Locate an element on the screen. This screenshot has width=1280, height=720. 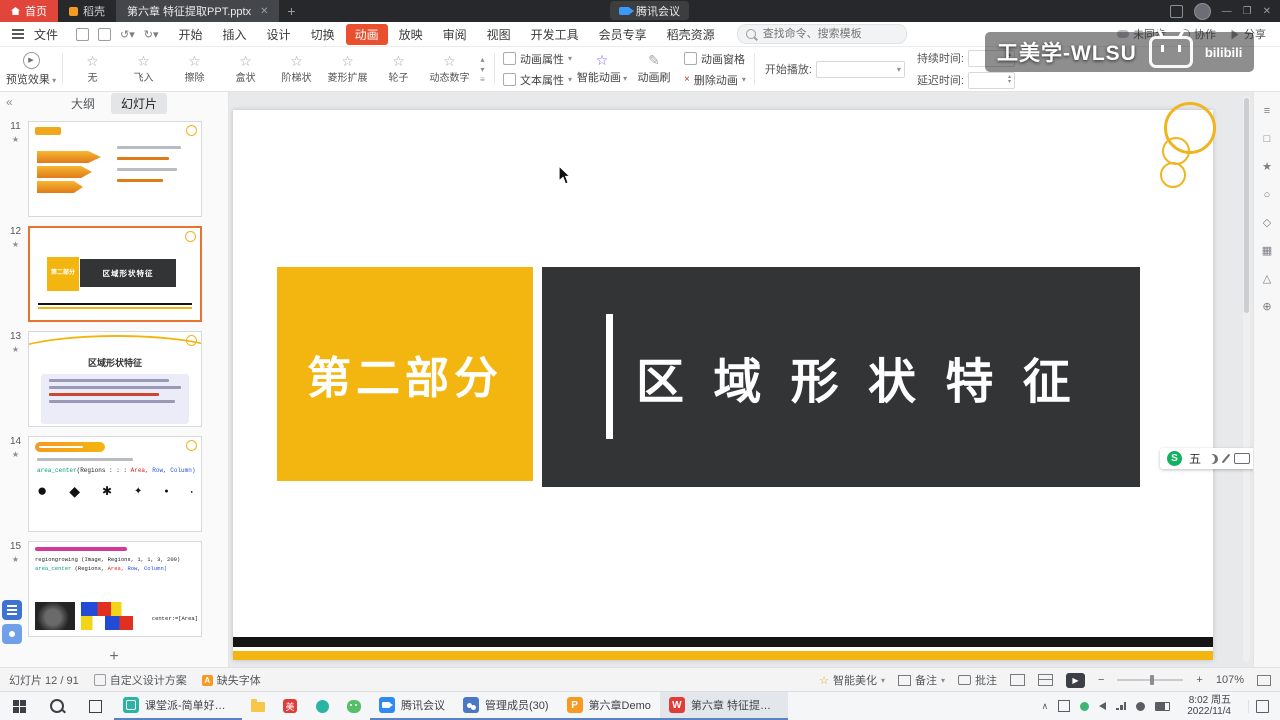
taskbar-meitu: 美 is located at coordinates (290, 706).